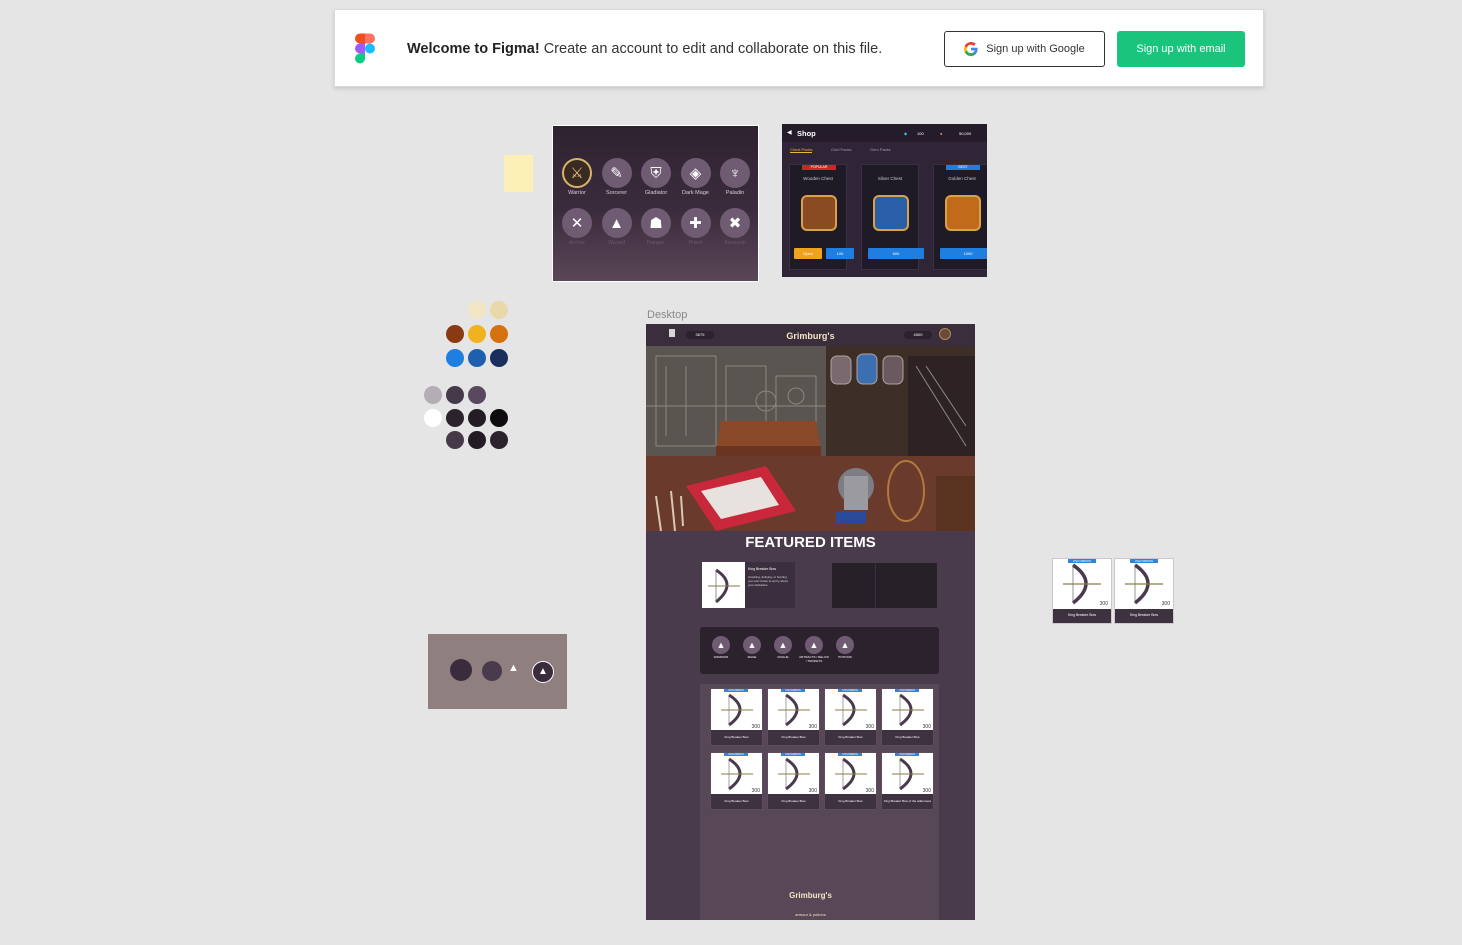  I want to click on category-label: POTIONS, so click(845, 657).